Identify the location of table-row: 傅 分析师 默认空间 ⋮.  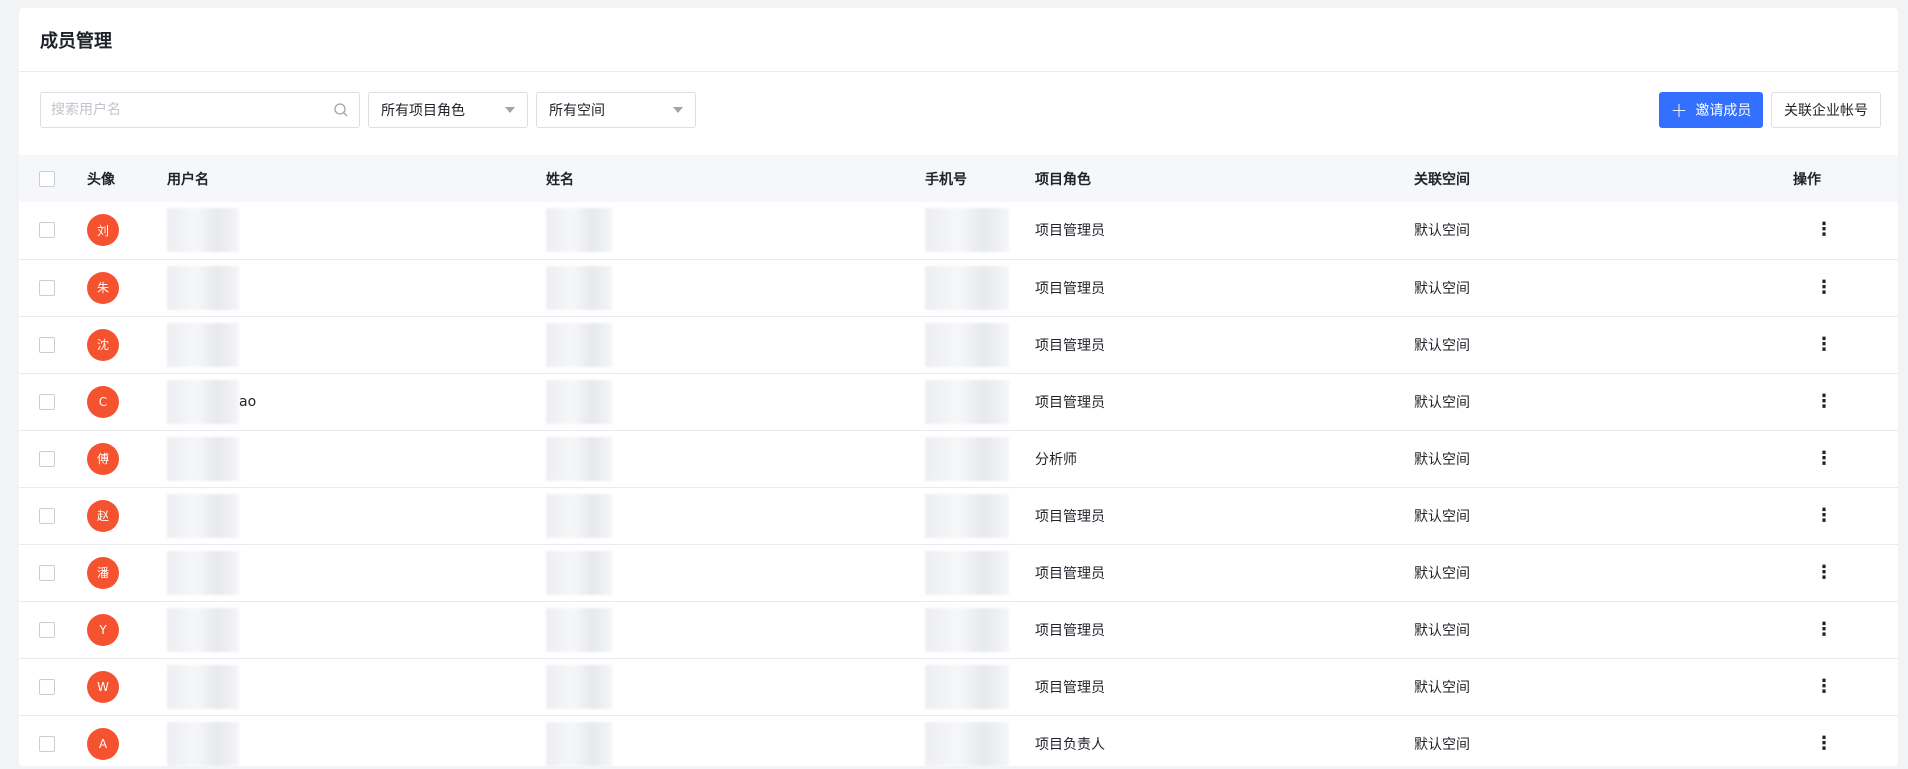
(958, 458).